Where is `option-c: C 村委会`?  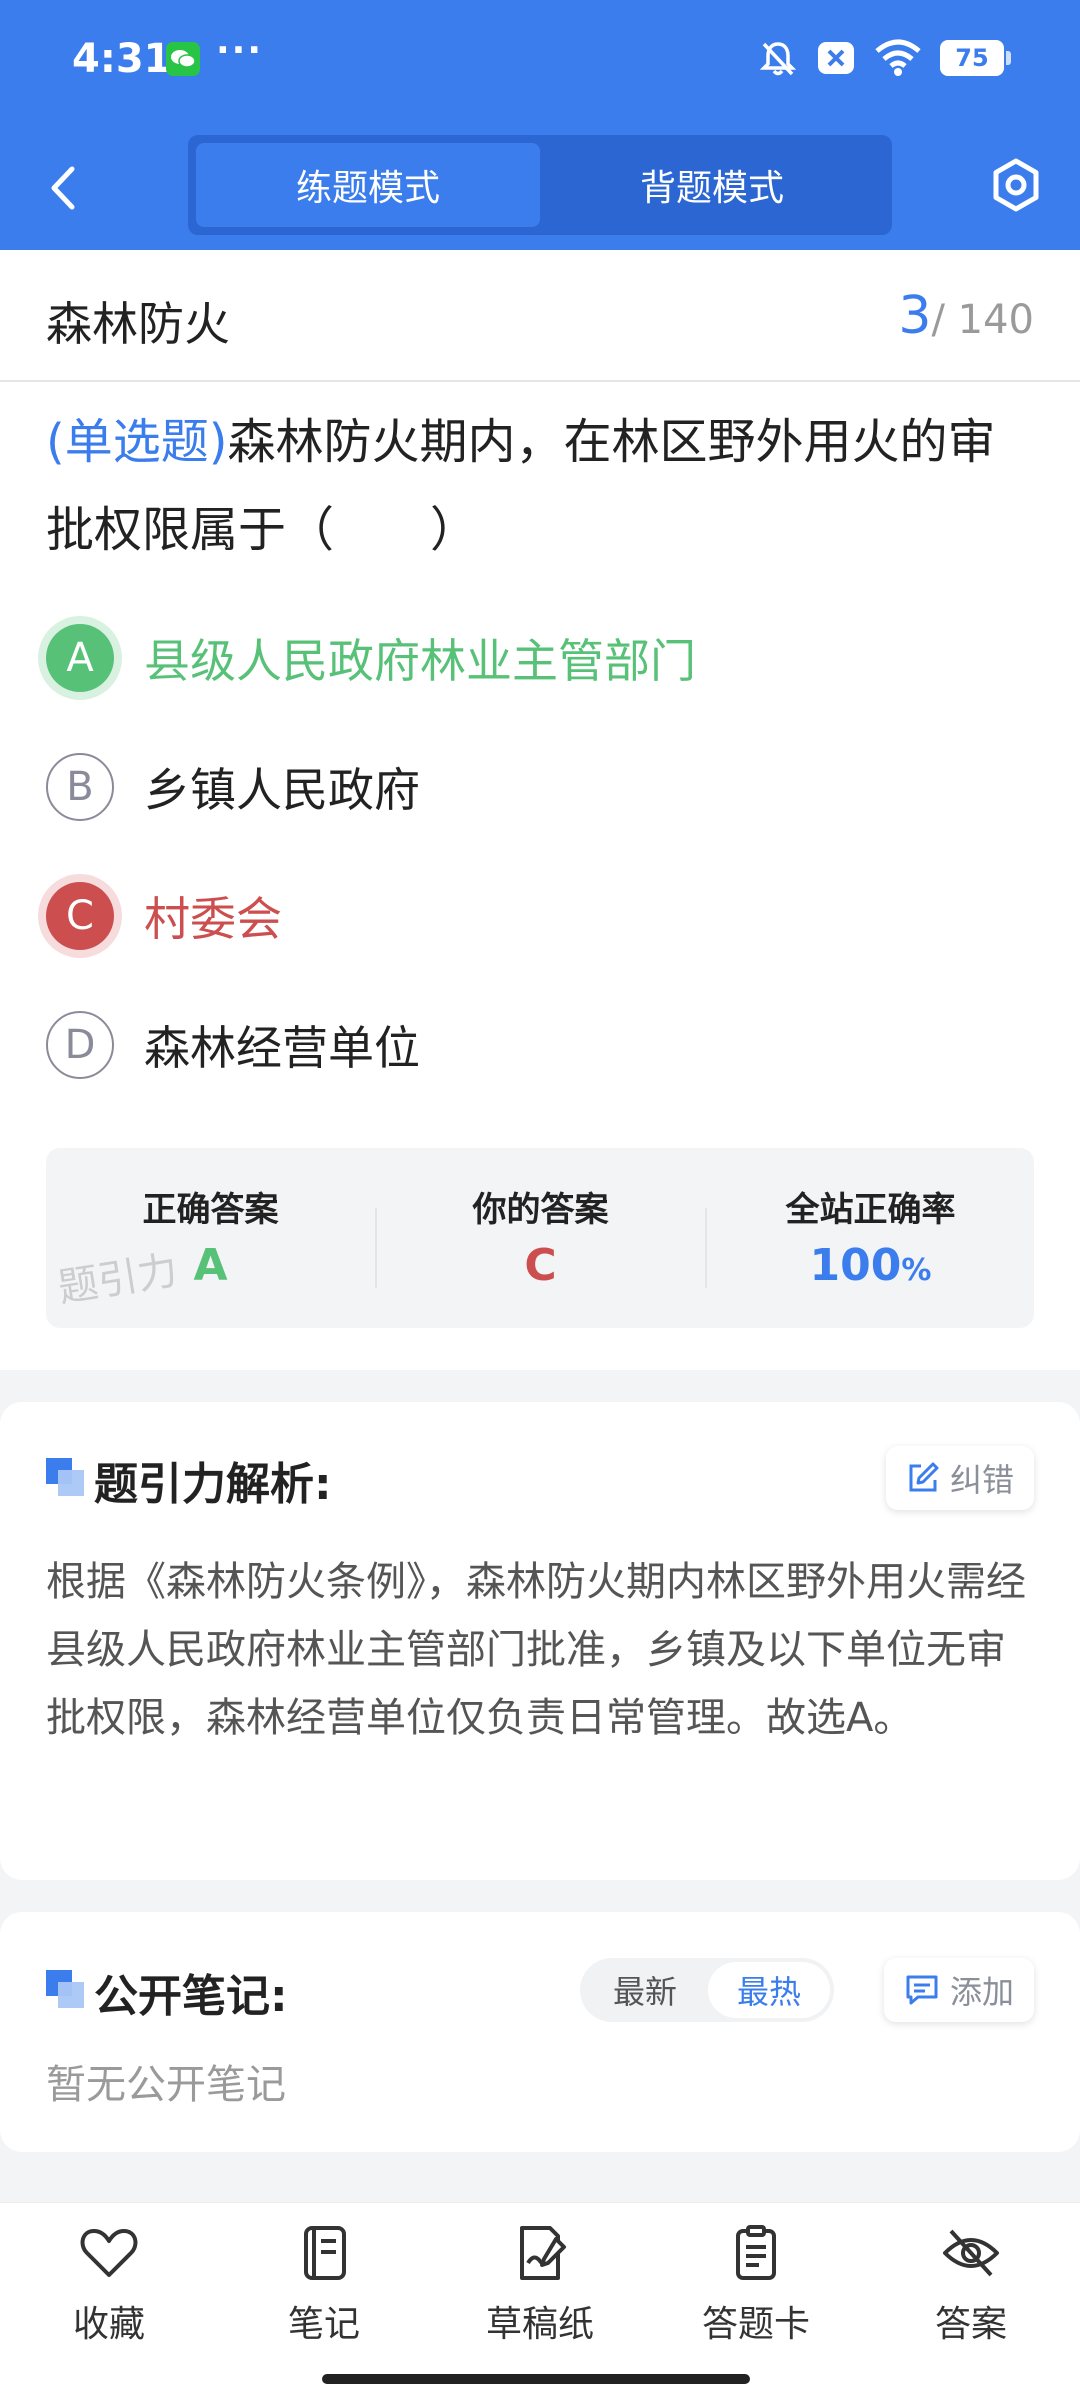
option-c: C 村委会 is located at coordinates (164, 916).